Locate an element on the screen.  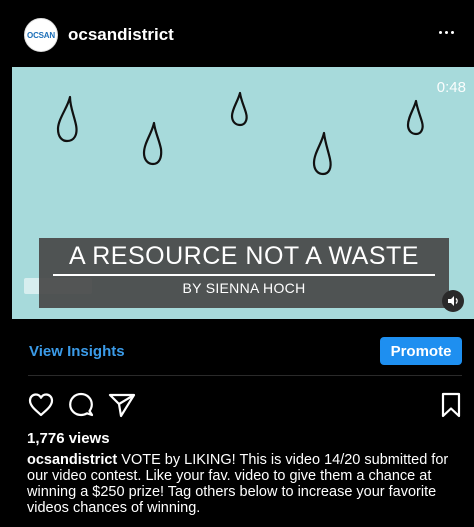
caption-username: ocsandistrict is located at coordinates (72, 460).